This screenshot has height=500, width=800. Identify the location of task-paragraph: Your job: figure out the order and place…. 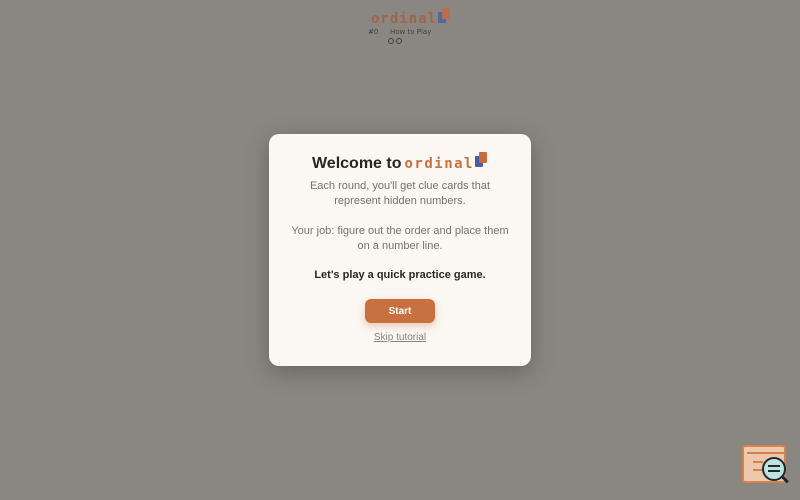
(400, 238).